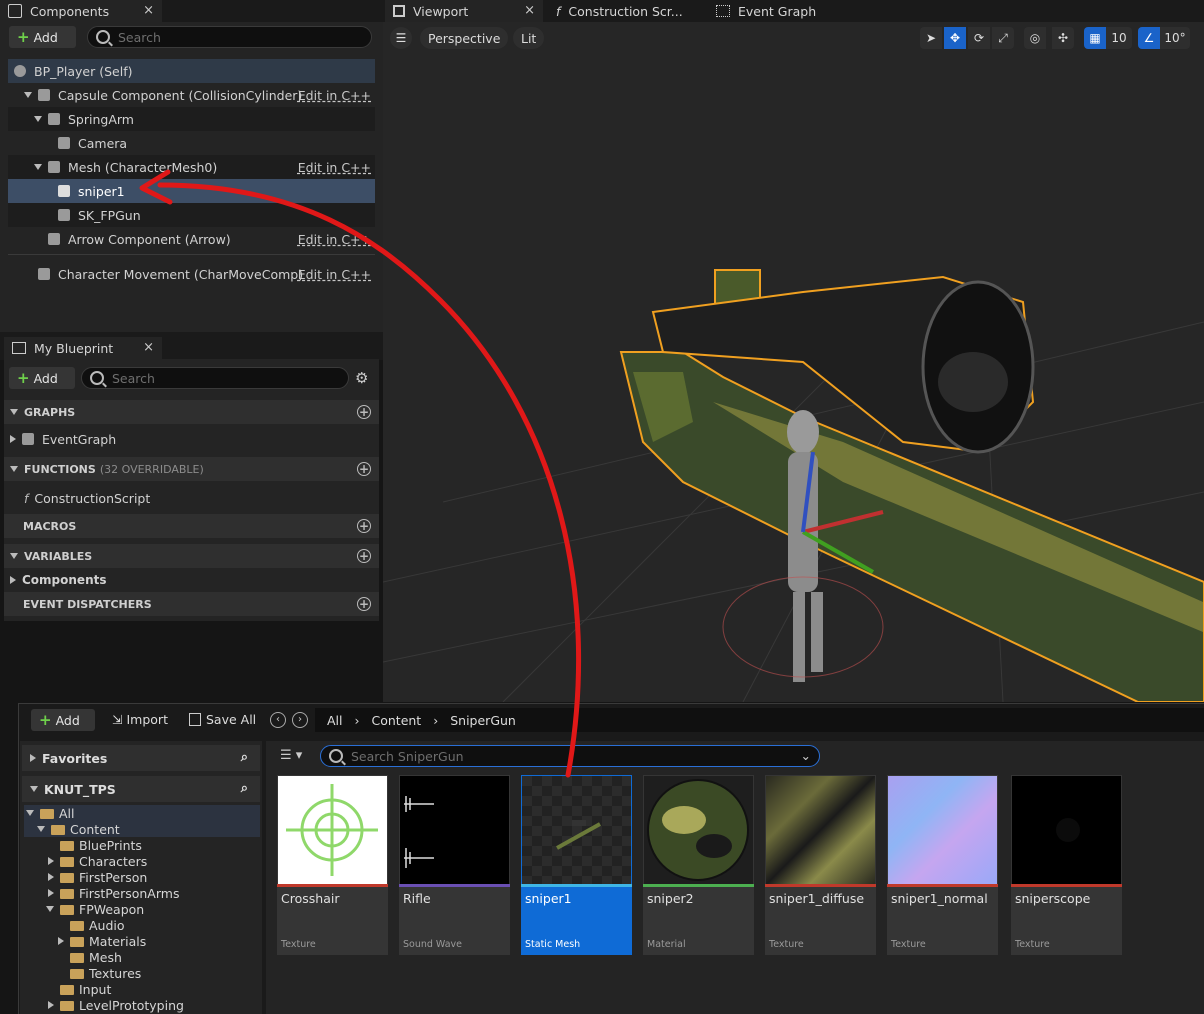 This screenshot has width=1204, height=1014. Describe the element at coordinates (364, 469) in the screenshot. I see `add-function-icon: +` at that location.